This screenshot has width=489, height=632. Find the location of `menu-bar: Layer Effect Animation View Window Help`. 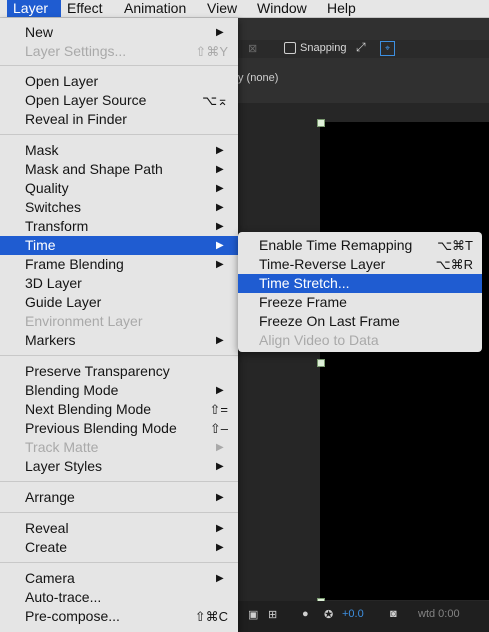

menu-bar: Layer Effect Animation View Window Help is located at coordinates (244, 9).